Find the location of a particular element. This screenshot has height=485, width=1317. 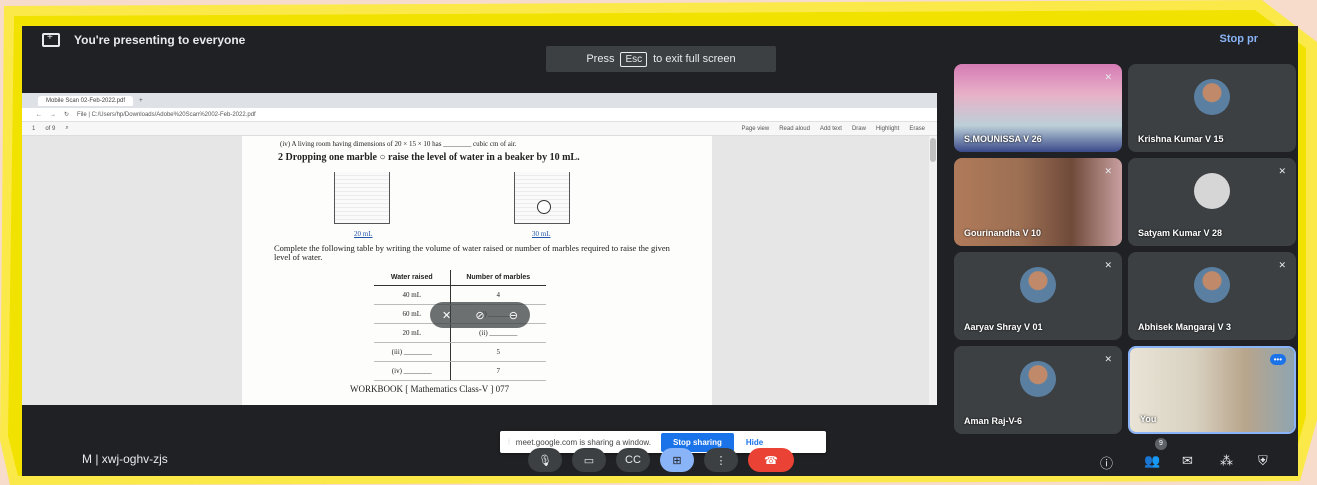

toast-exit: to exit full screen is located at coordinates (694, 59).